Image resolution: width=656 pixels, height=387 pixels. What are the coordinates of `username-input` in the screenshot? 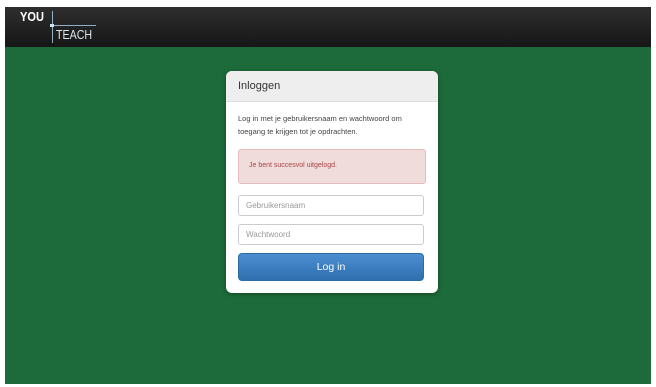 It's located at (331, 205).